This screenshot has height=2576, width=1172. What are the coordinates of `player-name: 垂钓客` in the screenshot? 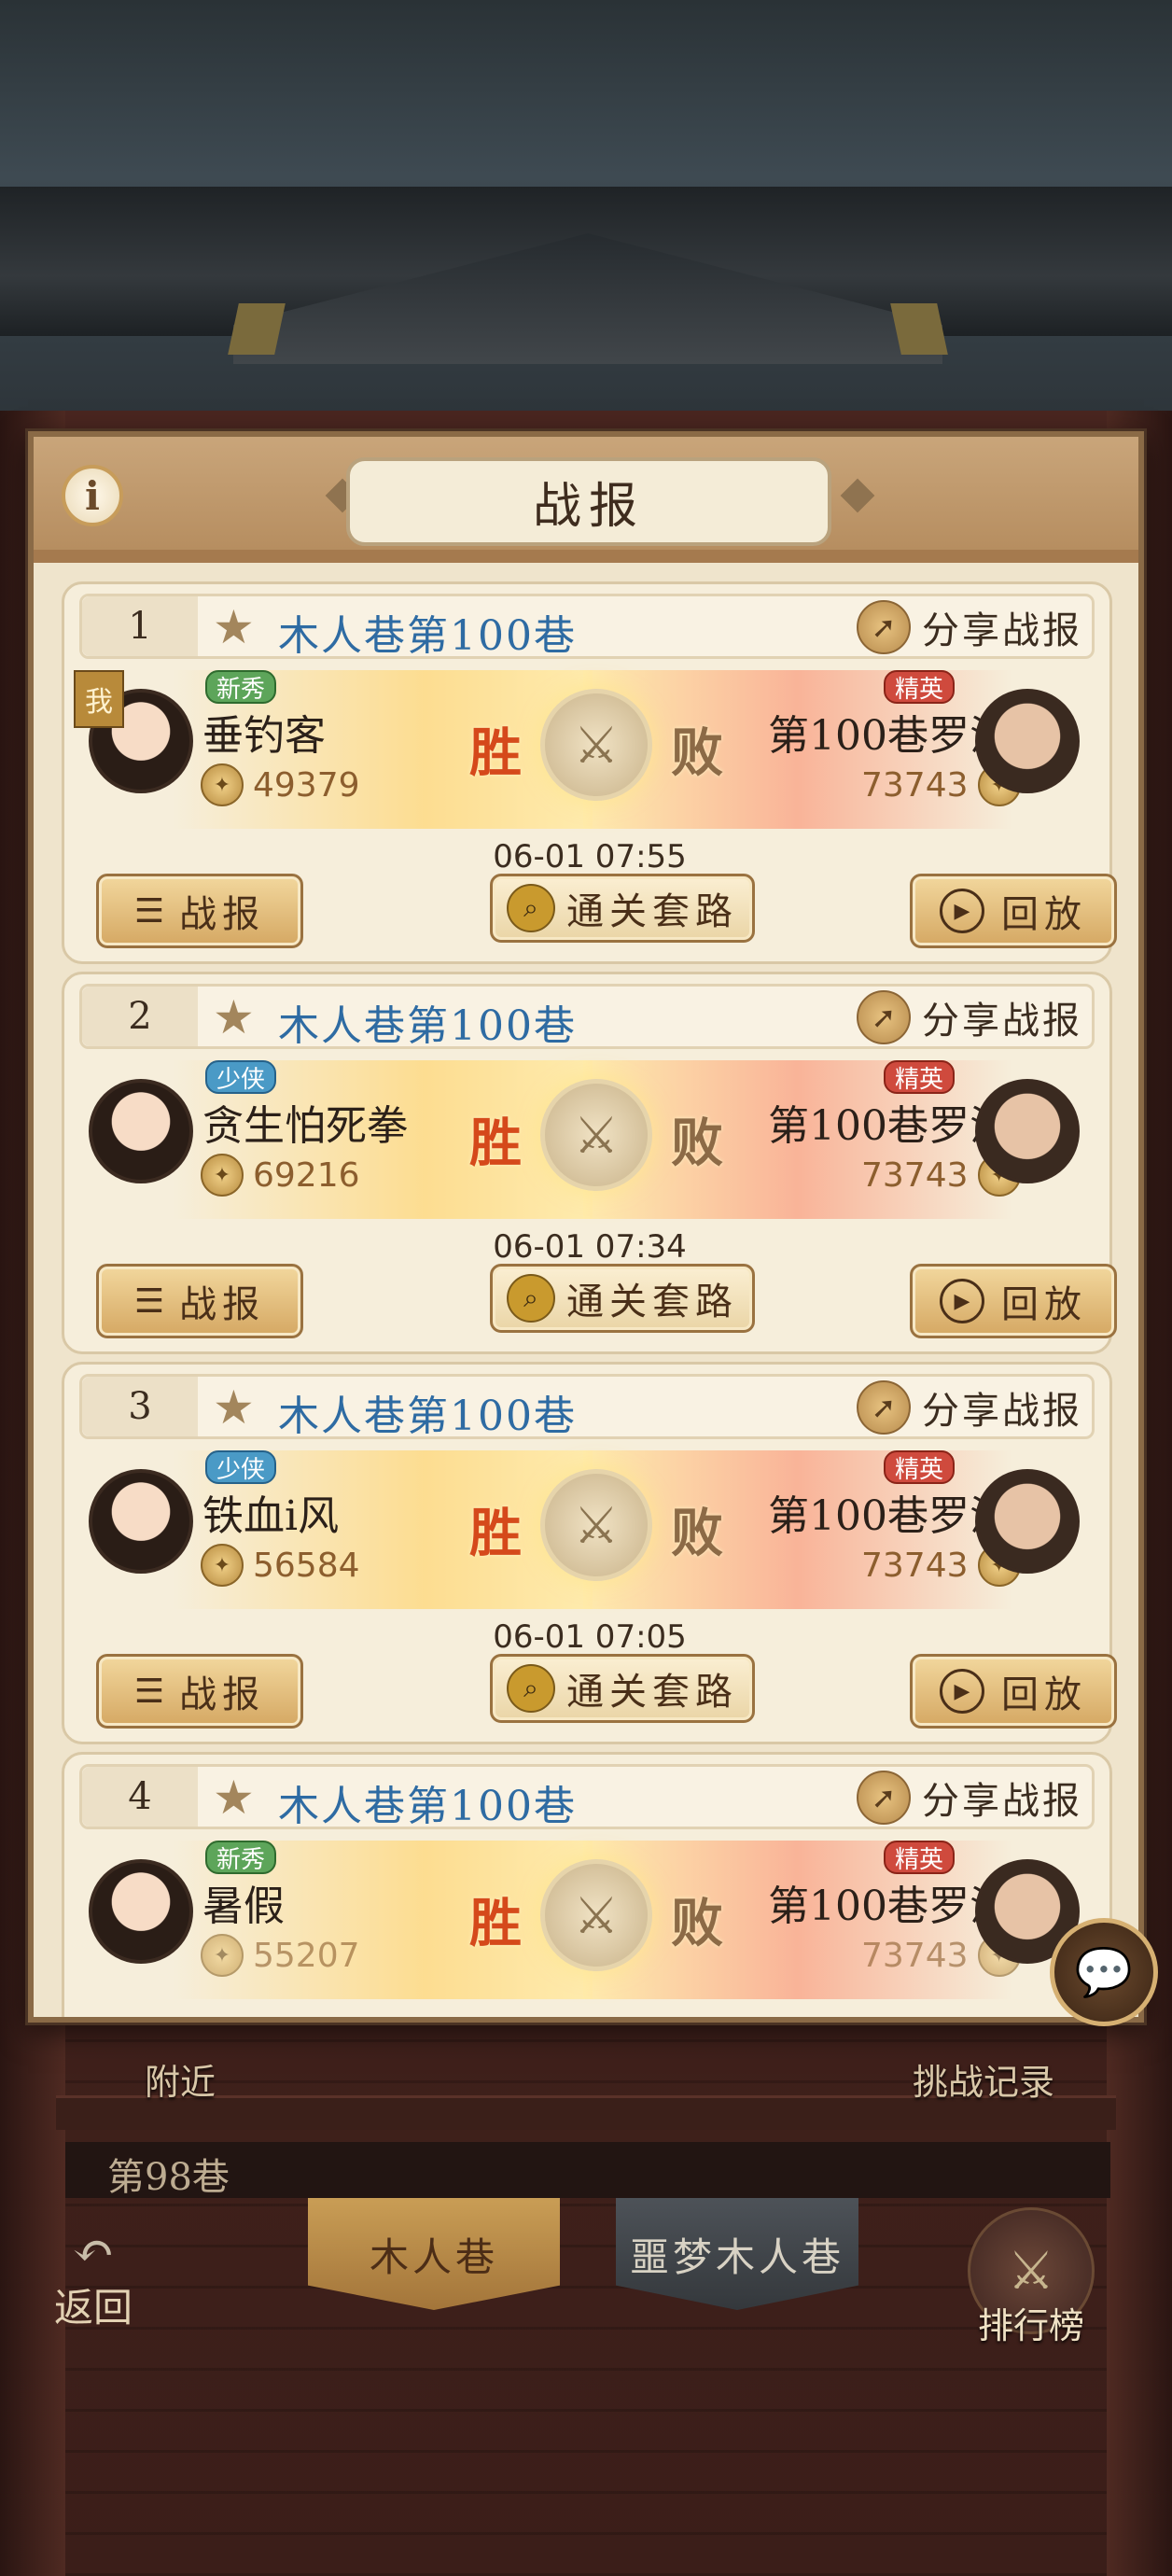 It's located at (264, 736).